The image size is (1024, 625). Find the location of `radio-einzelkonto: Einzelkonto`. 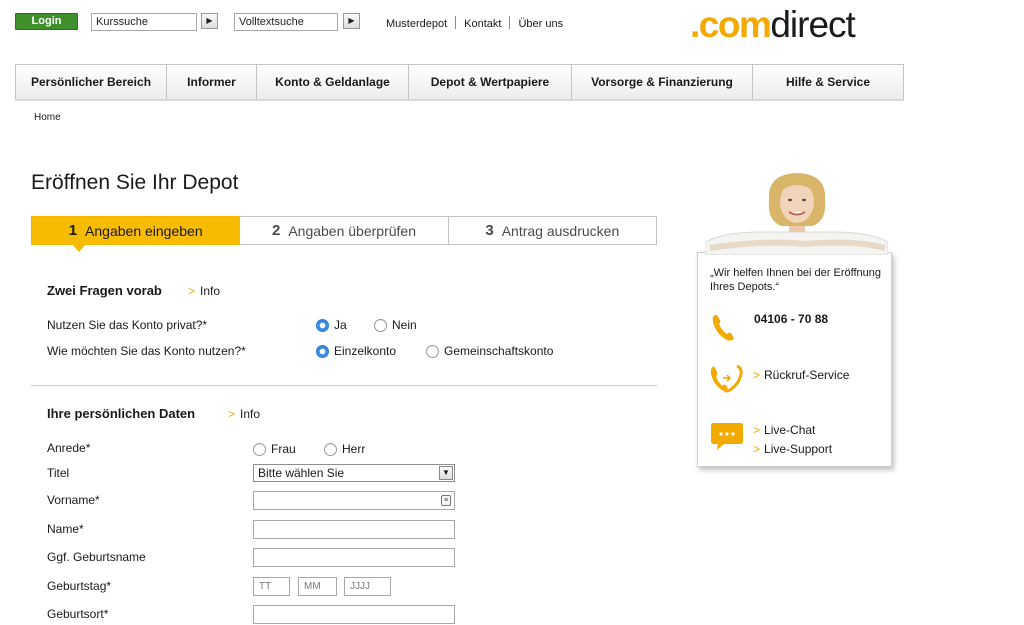

radio-einzelkonto: Einzelkonto is located at coordinates (356, 351).